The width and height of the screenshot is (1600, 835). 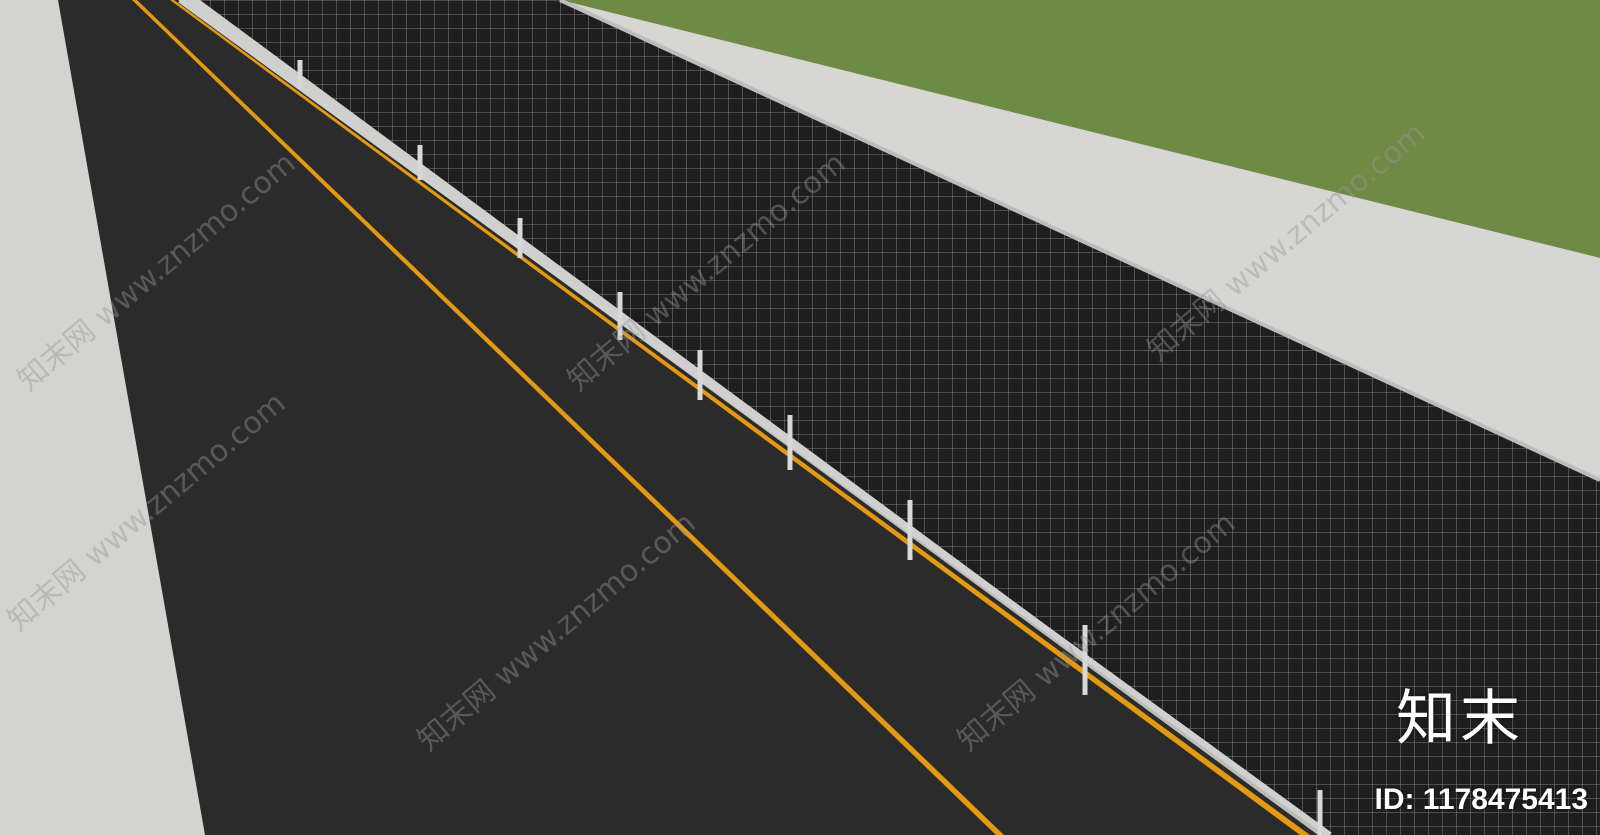 I want to click on image-id-label: ID: 1178475413, so click(x=1481, y=799).